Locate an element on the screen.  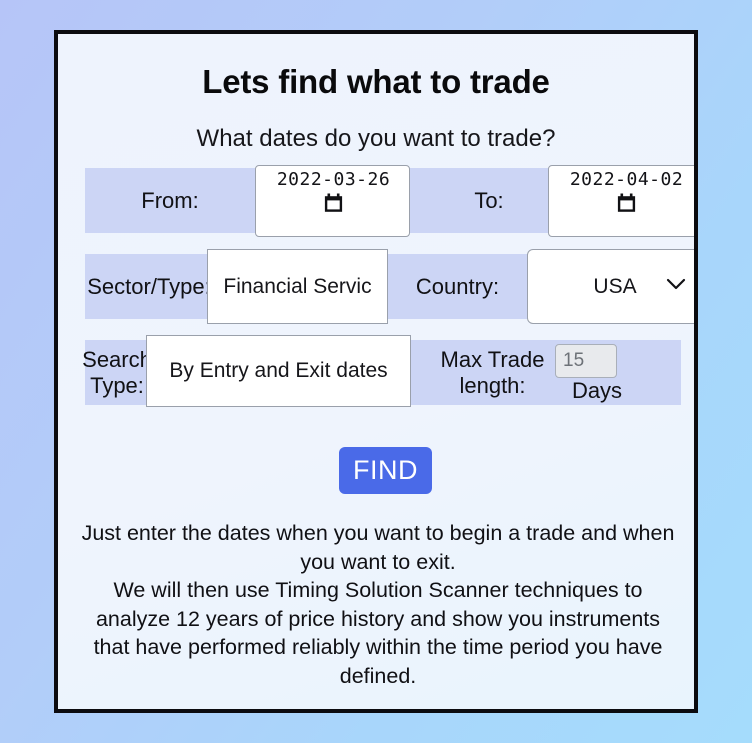
description-line-2: you want to exit. is located at coordinates (378, 561).